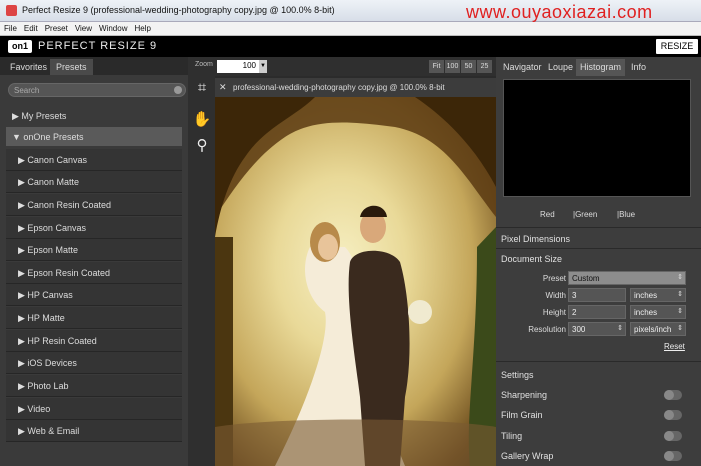 The image size is (701, 466). What do you see at coordinates (560, 67) in the screenshot?
I see `tab-loupe: Loupe` at bounding box center [560, 67].